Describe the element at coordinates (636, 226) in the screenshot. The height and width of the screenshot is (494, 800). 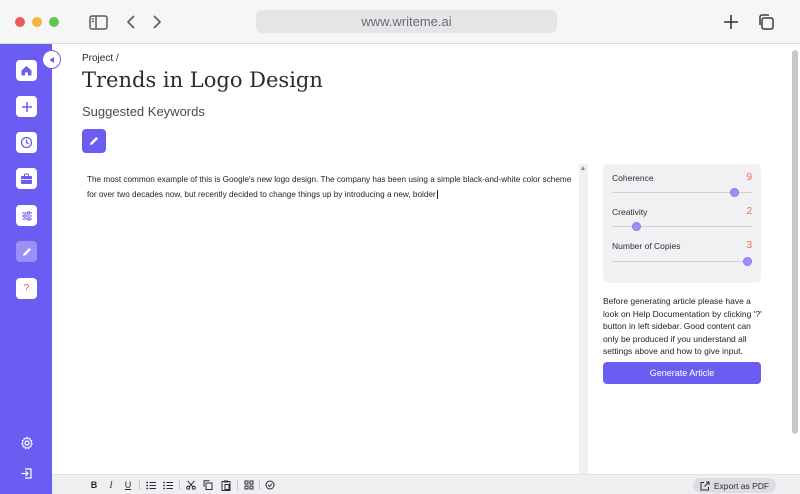
I see `creativity-slider-thumb` at that location.